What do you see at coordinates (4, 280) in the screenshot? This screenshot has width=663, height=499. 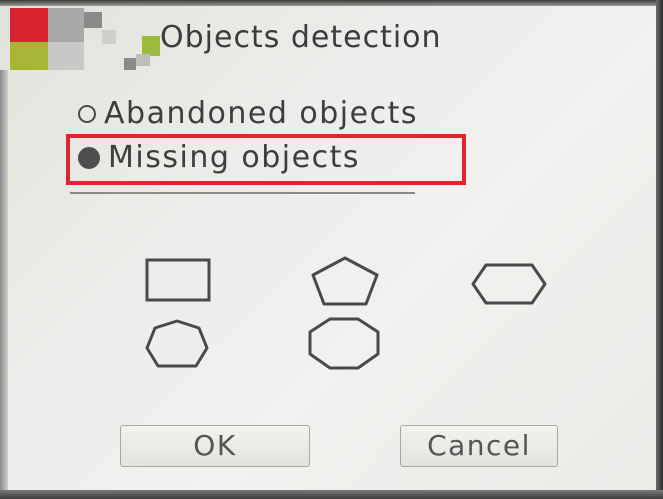 I see `monitor-bezel-left` at bounding box center [4, 280].